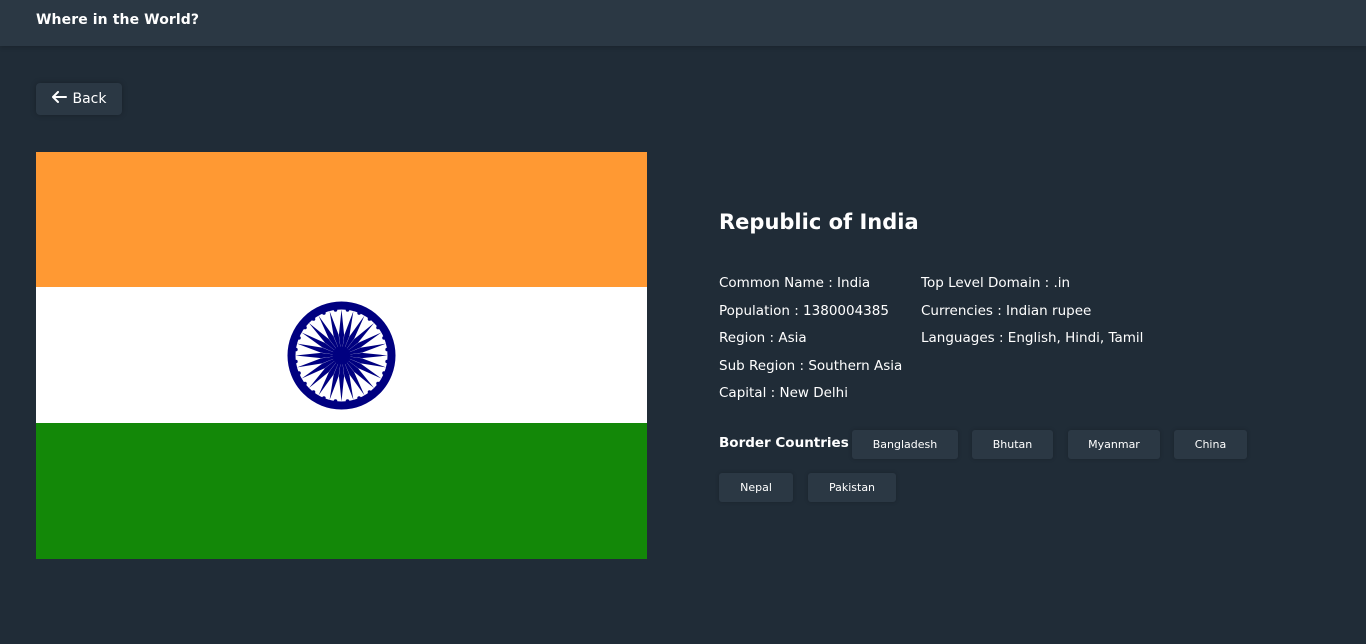 This screenshot has width=1366, height=644. I want to click on top-level-domain: Top Level Domain : .in, so click(996, 283).